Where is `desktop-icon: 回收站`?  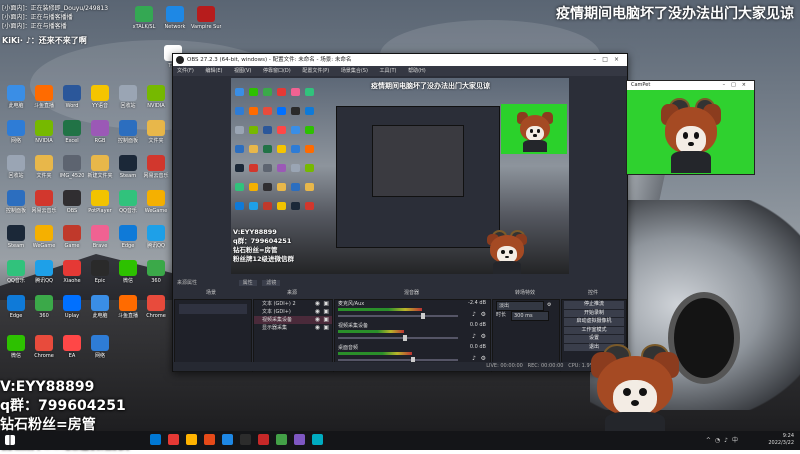 desktop-icon: 回收站 is located at coordinates (128, 99).